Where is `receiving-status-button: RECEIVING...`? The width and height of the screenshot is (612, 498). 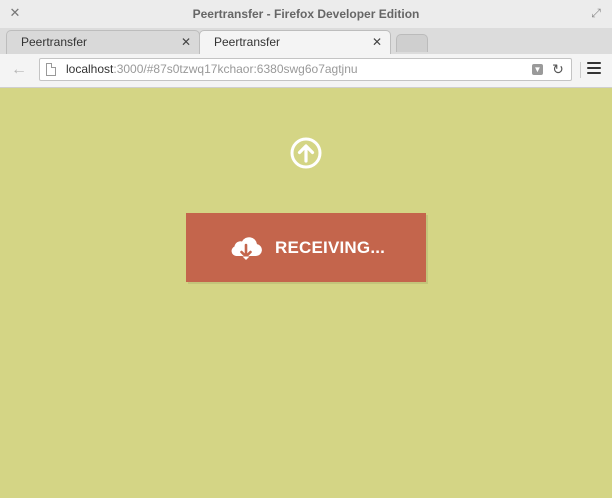
receiving-status-button: RECEIVING... is located at coordinates (306, 247).